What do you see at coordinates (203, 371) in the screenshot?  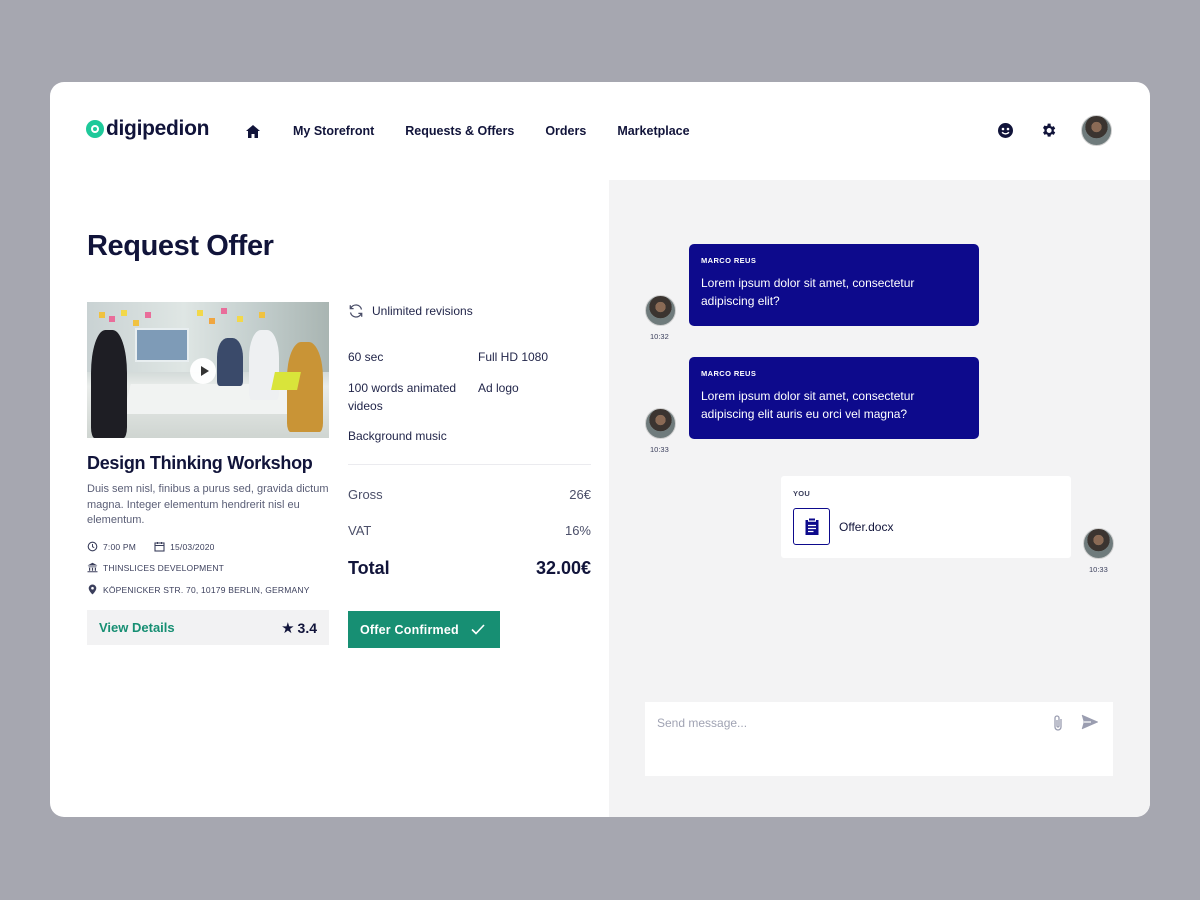 I see `play-icon` at bounding box center [203, 371].